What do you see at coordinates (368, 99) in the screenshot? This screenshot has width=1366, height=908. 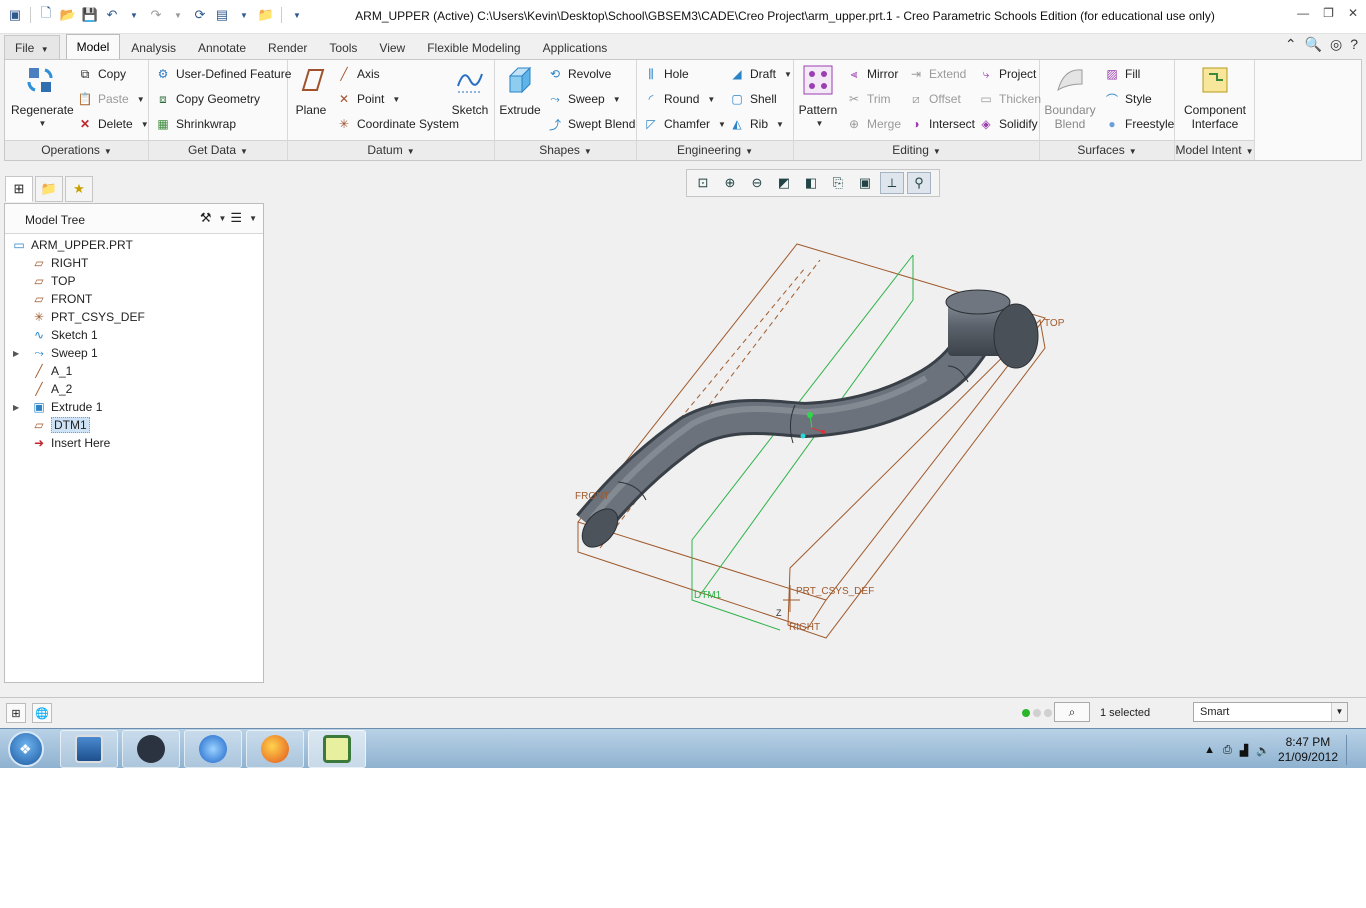 I see `point-button: ✕ Point ▼` at bounding box center [368, 99].